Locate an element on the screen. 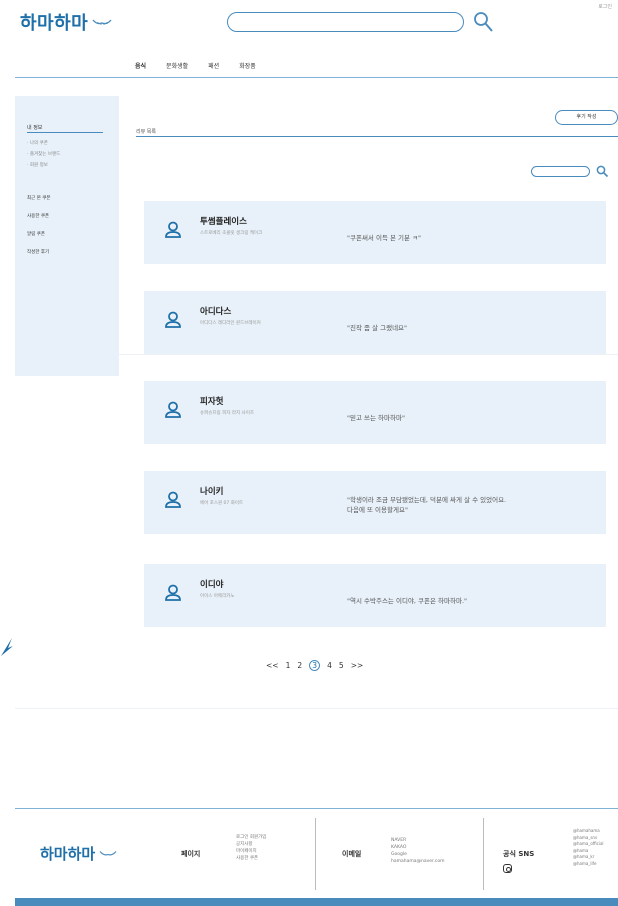 The width and height of the screenshot is (618, 906). footer-link: 마이페이지 is located at coordinates (251, 851).